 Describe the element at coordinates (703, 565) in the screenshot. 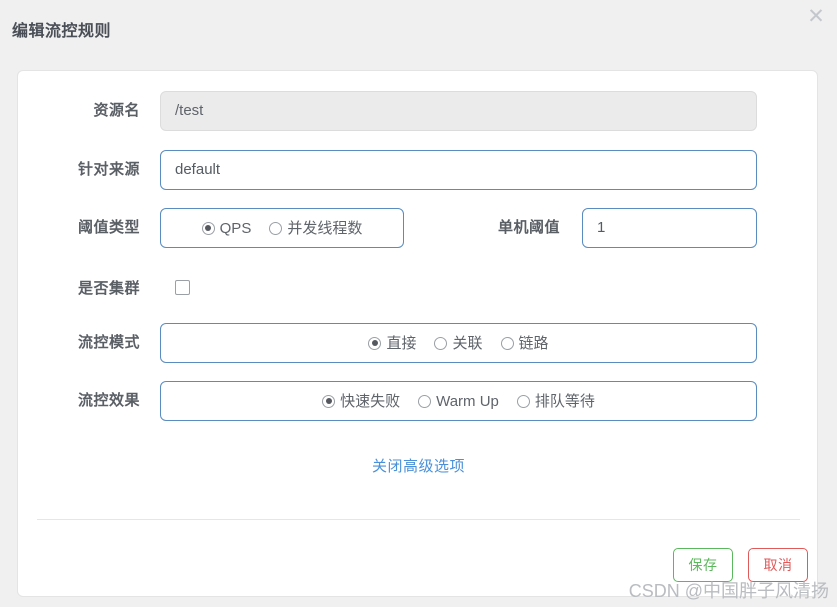

I see `save-button: 保存` at that location.